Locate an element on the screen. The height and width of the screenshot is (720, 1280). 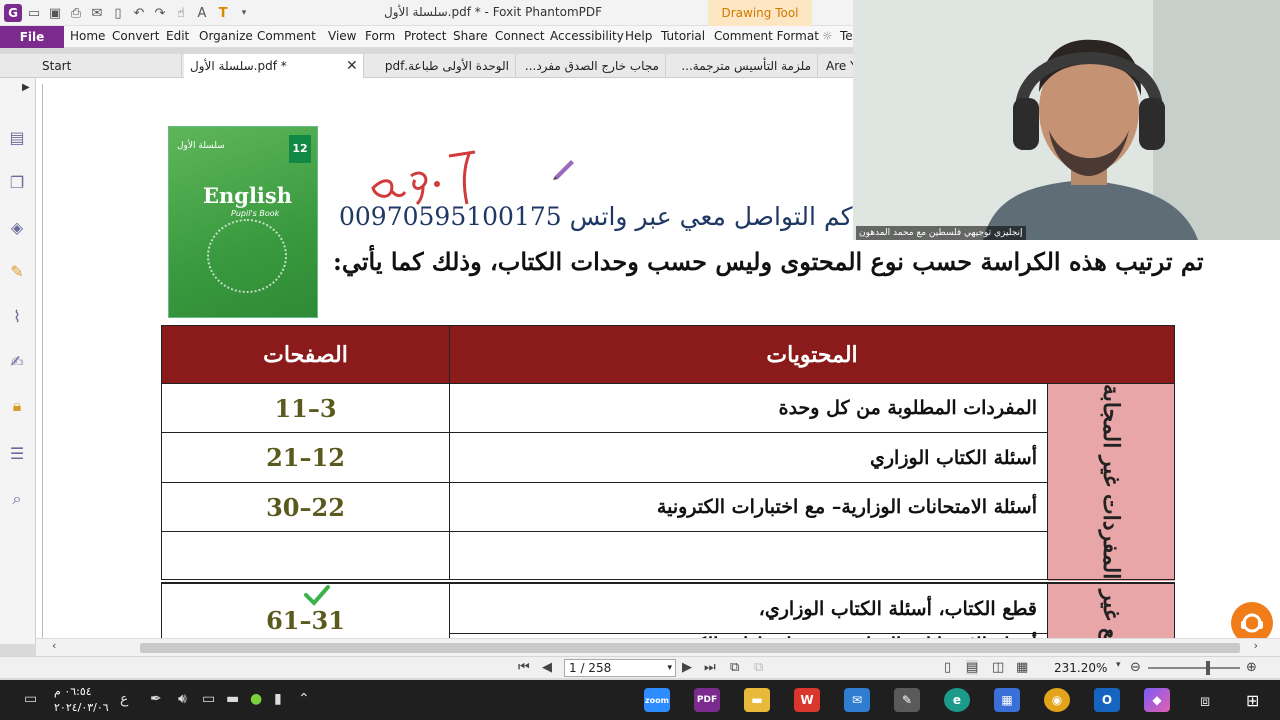
scroll-right-arrow-icon: › is located at coordinates (1256, 645).